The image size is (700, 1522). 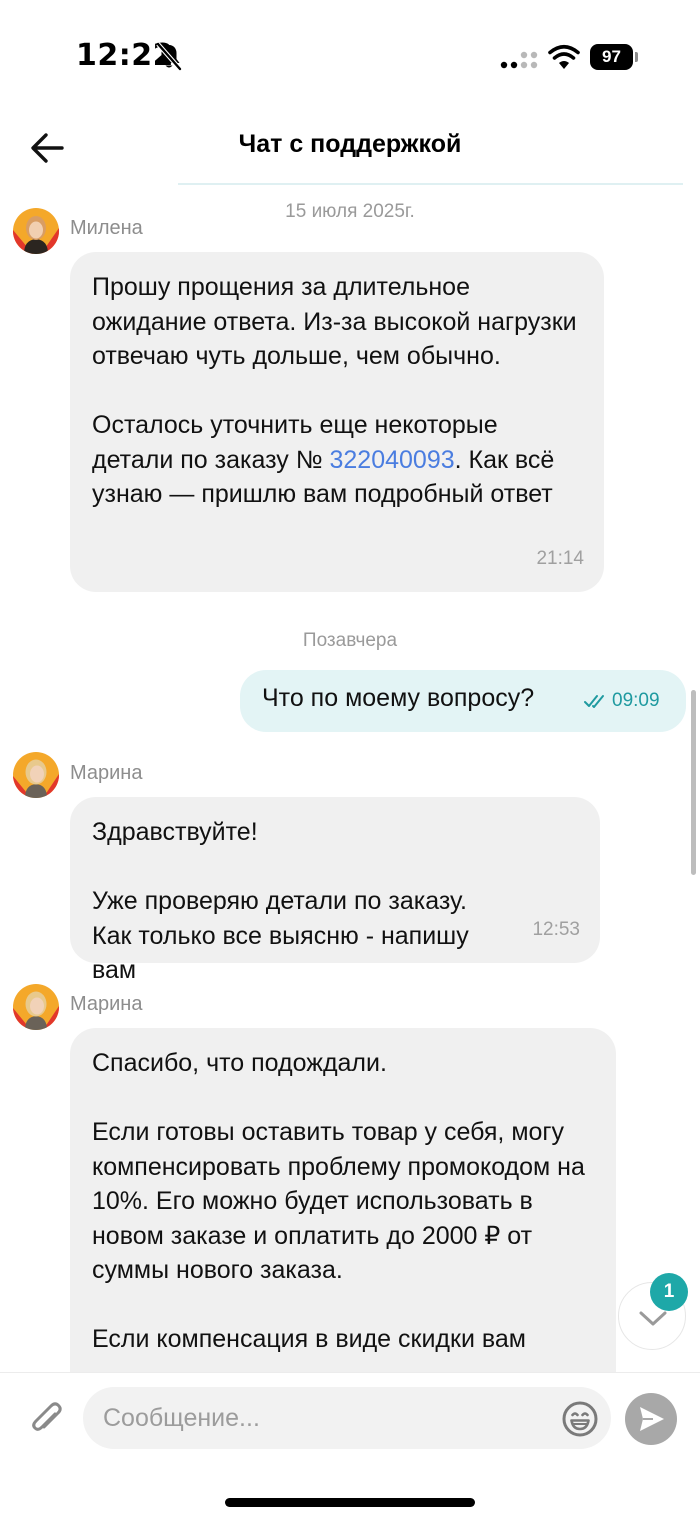 I want to click on message-text: Спасибо, что подождали., so click(x=239, y=1063).